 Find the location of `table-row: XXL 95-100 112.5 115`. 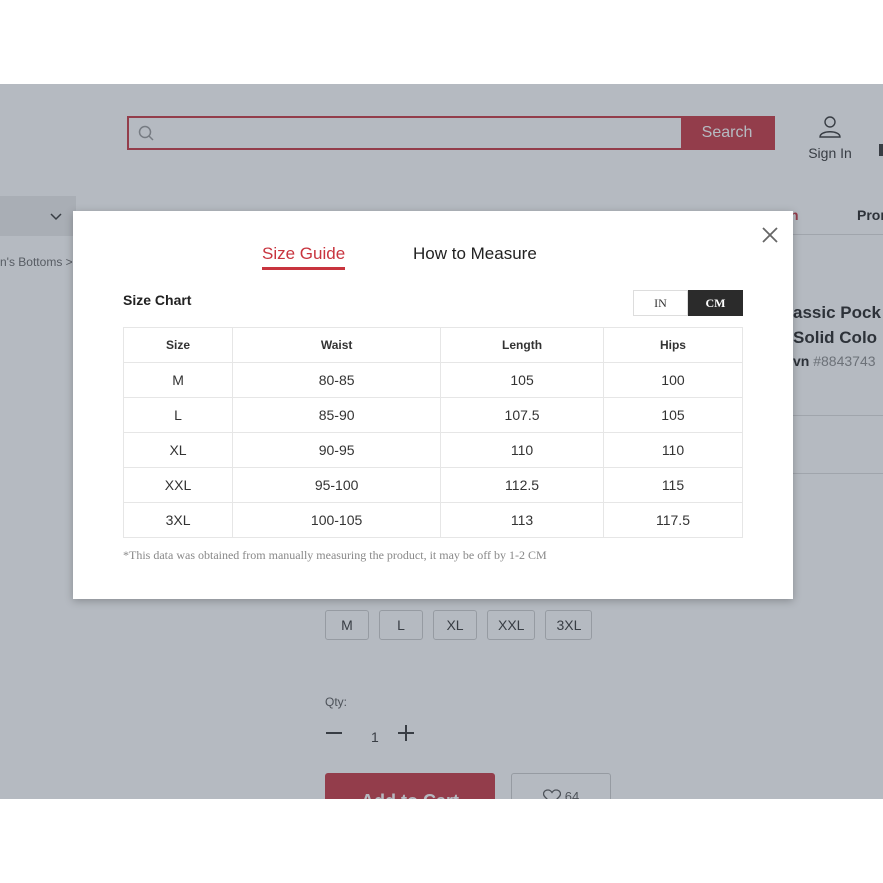

table-row: XXL 95-100 112.5 115 is located at coordinates (433, 485).